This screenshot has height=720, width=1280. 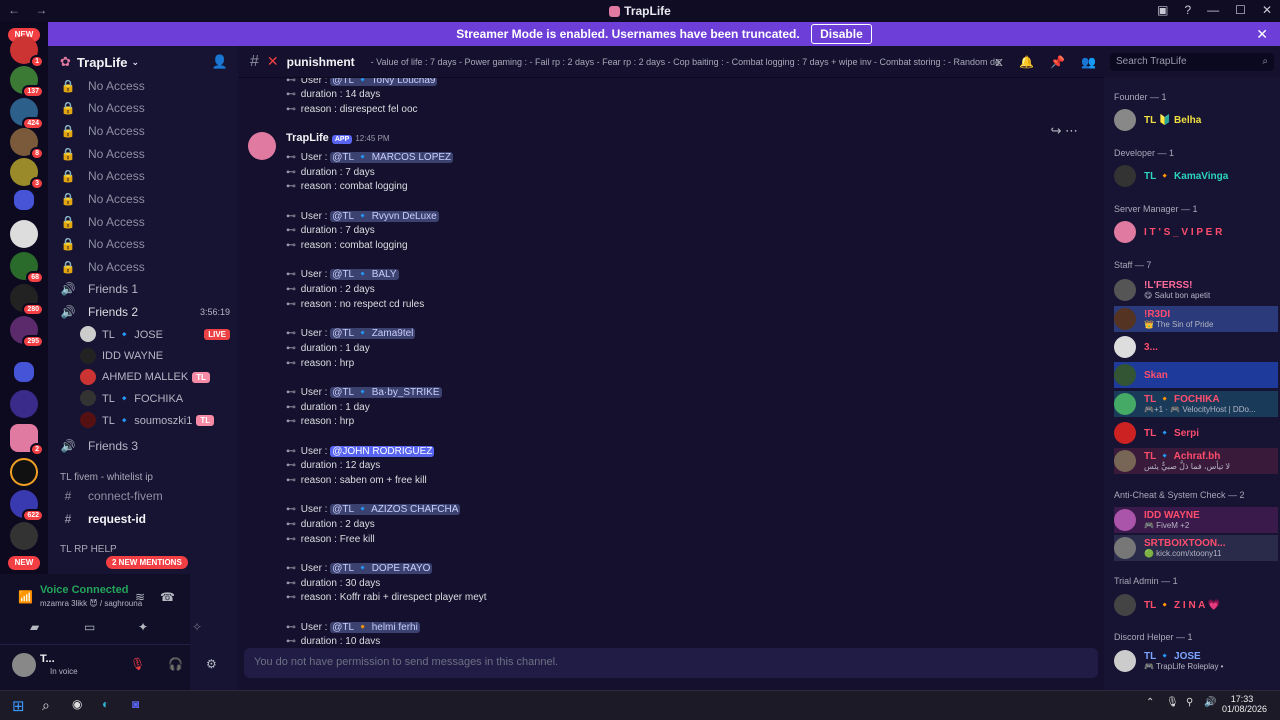 I want to click on user-mention: @TL 🔹 Ba·by_STRIKE, so click(x=386, y=392).